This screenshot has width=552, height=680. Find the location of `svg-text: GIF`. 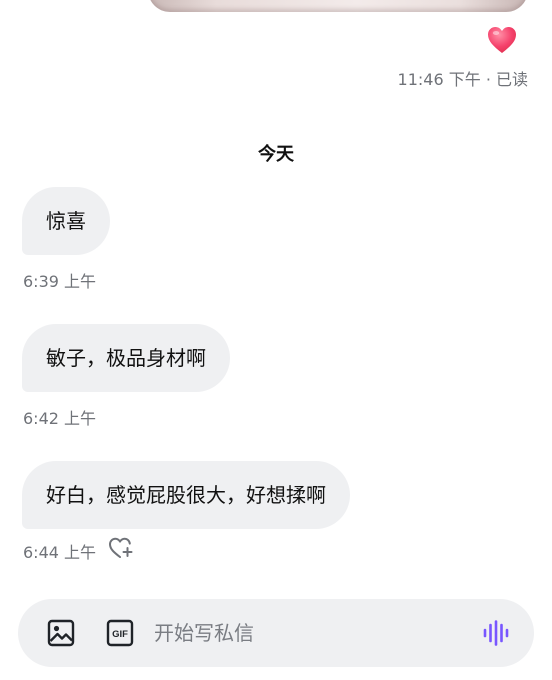

svg-text: GIF is located at coordinates (120, 634).